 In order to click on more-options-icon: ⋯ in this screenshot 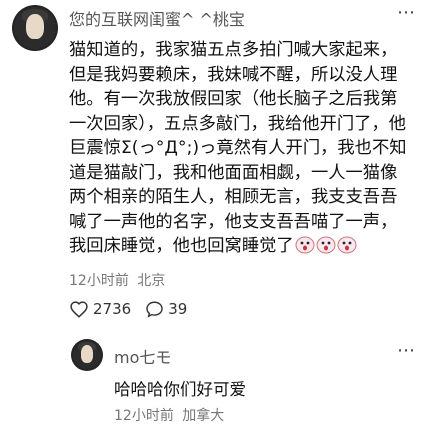, I will do `click(406, 12)`.